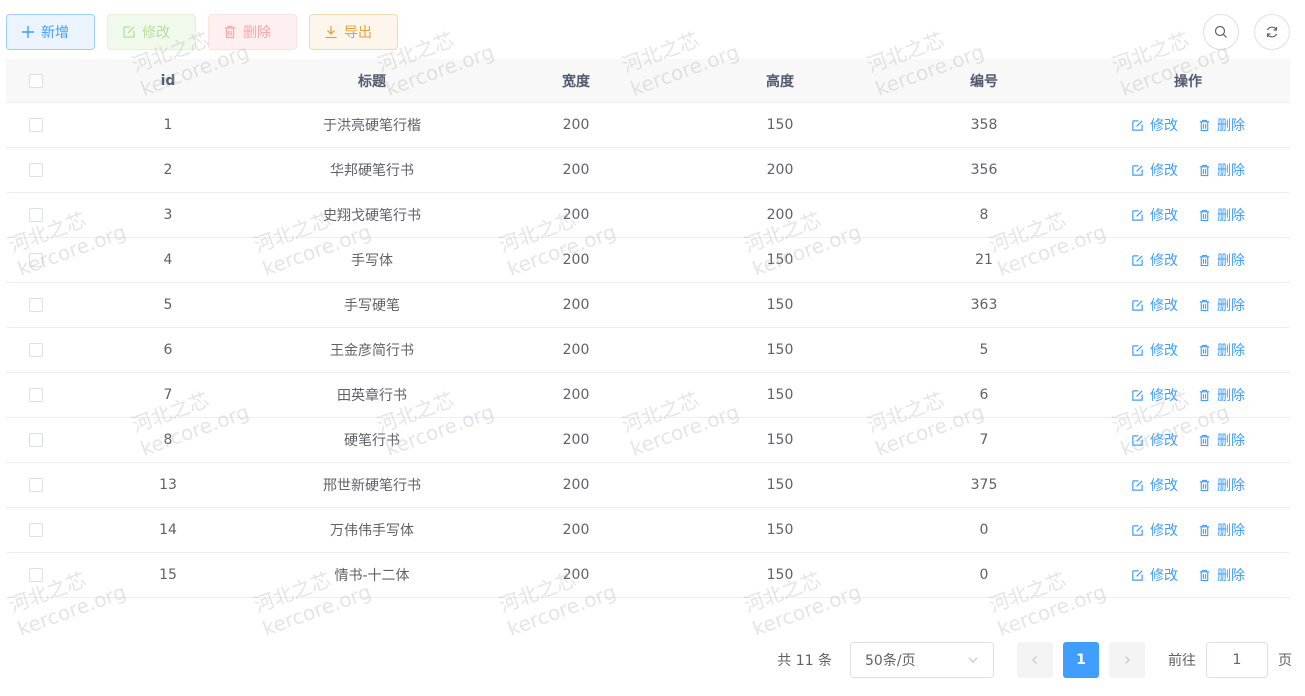 This screenshot has height=696, width=1305. I want to click on cell-title: 硬笔行书, so click(372, 441).